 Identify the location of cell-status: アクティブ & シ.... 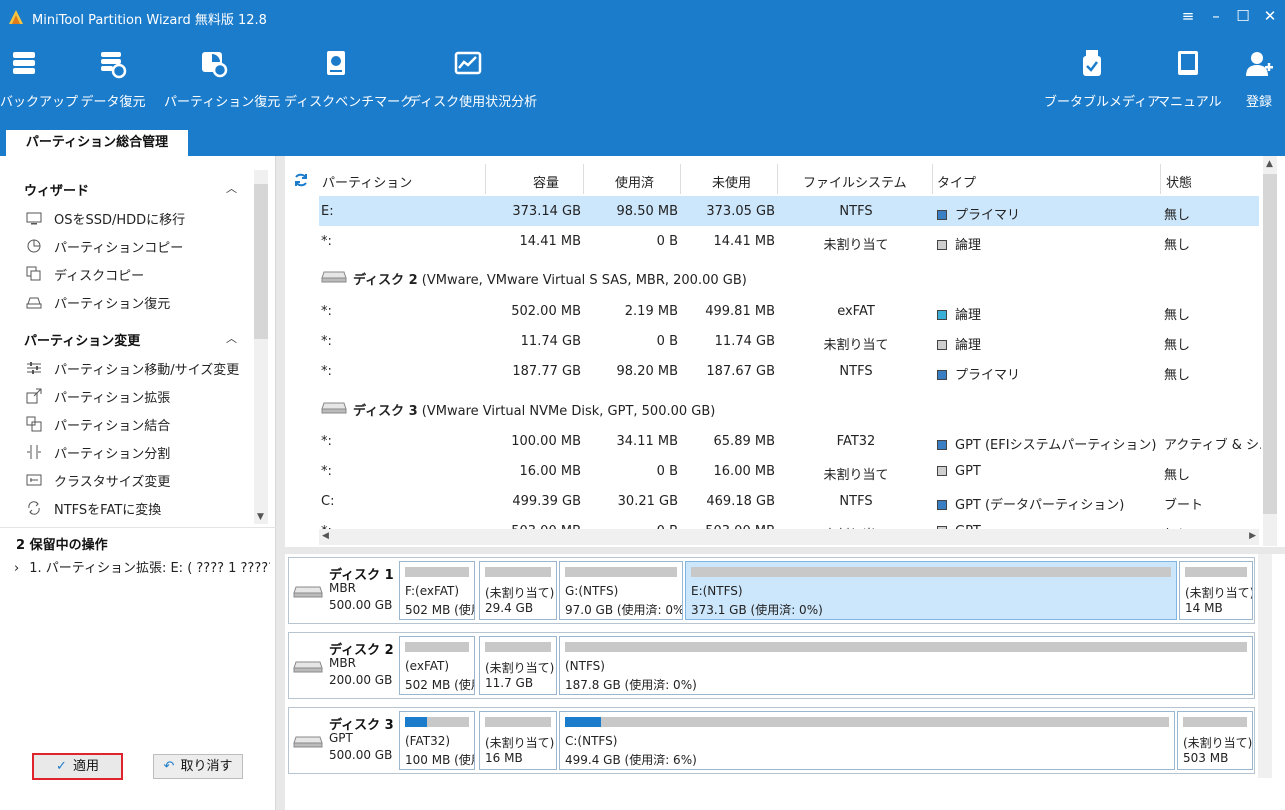
(1212, 445).